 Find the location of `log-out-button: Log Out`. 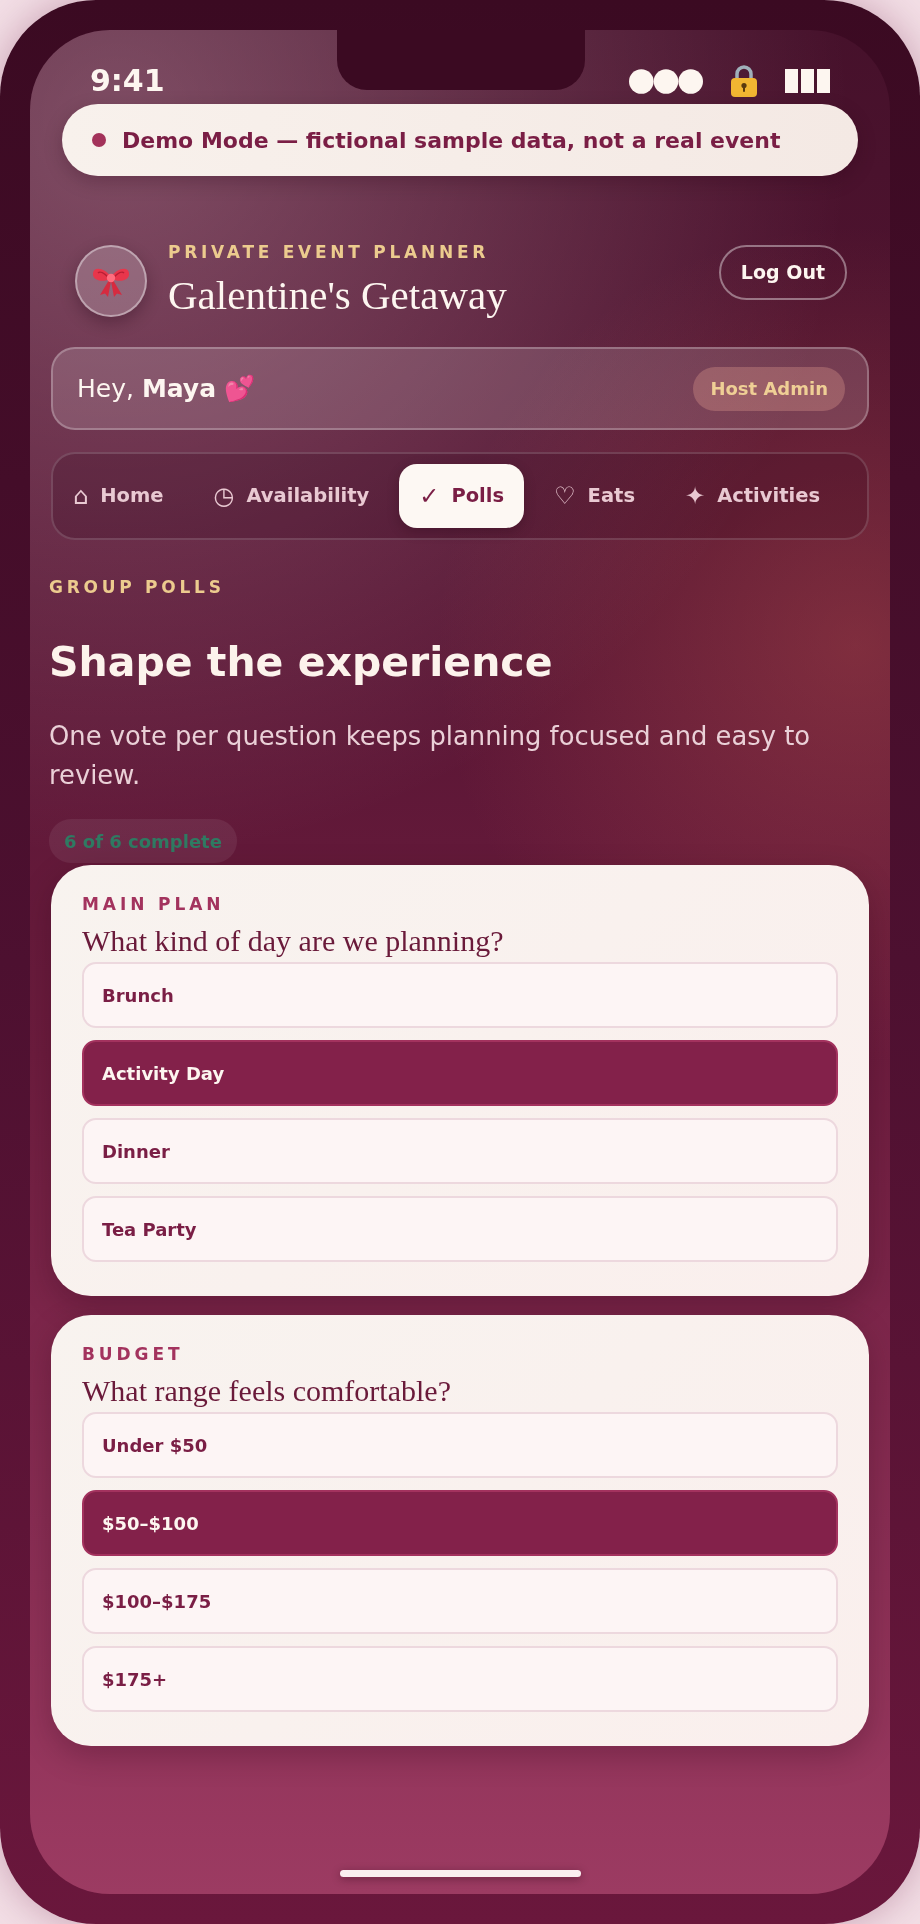

log-out-button: Log Out is located at coordinates (782, 272).